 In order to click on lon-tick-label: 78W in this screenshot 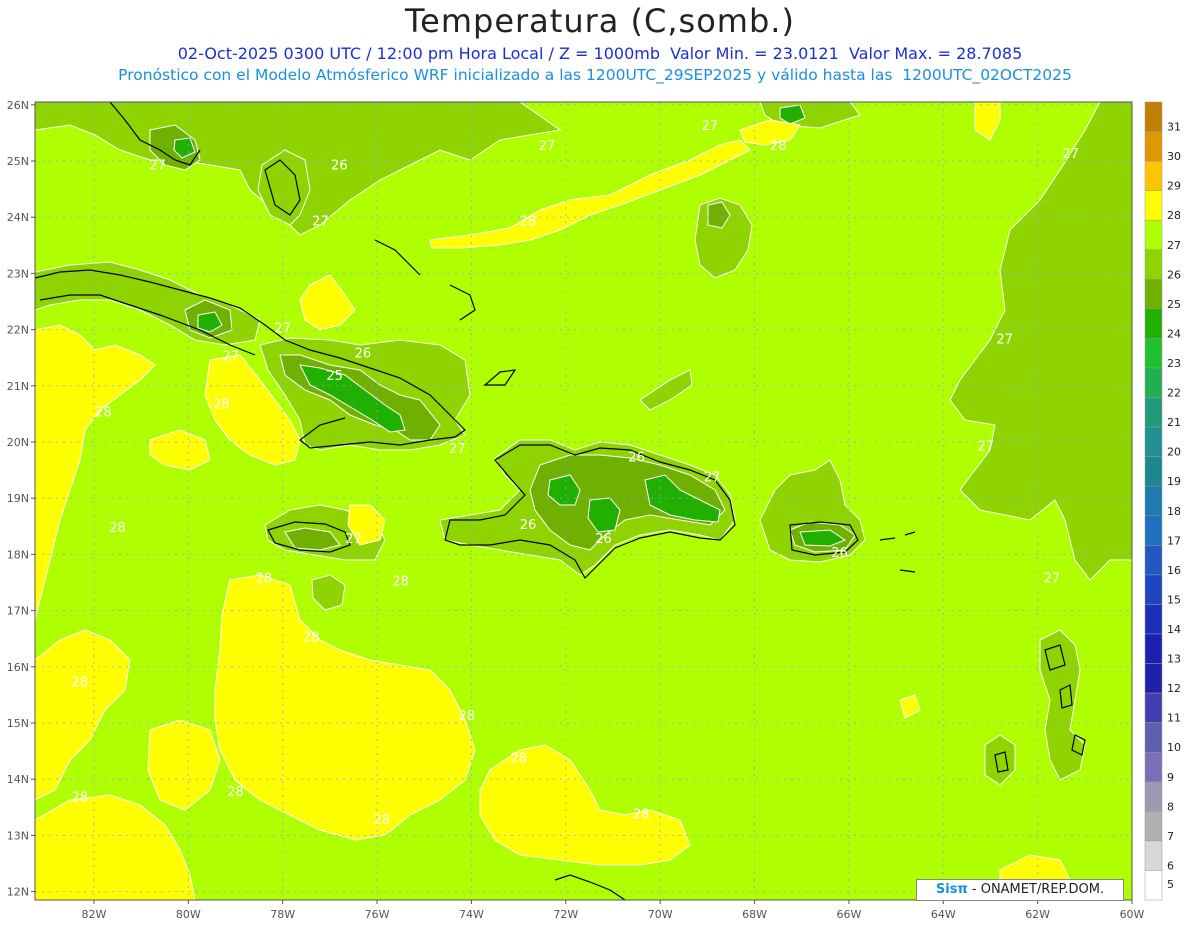, I will do `click(282, 914)`.